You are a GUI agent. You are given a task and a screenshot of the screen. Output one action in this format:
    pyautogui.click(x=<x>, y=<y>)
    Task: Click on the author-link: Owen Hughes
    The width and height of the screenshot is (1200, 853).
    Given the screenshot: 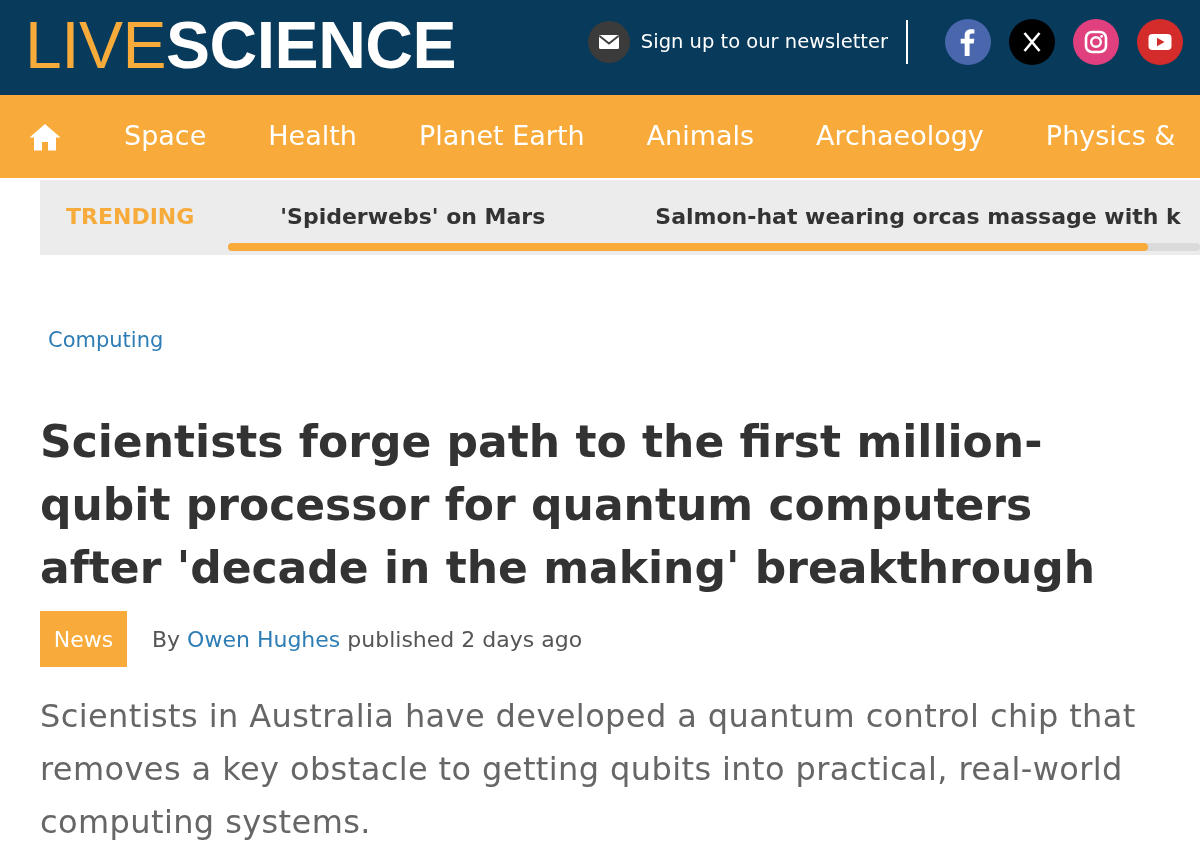 What is the action you would take?
    pyautogui.click(x=264, y=639)
    